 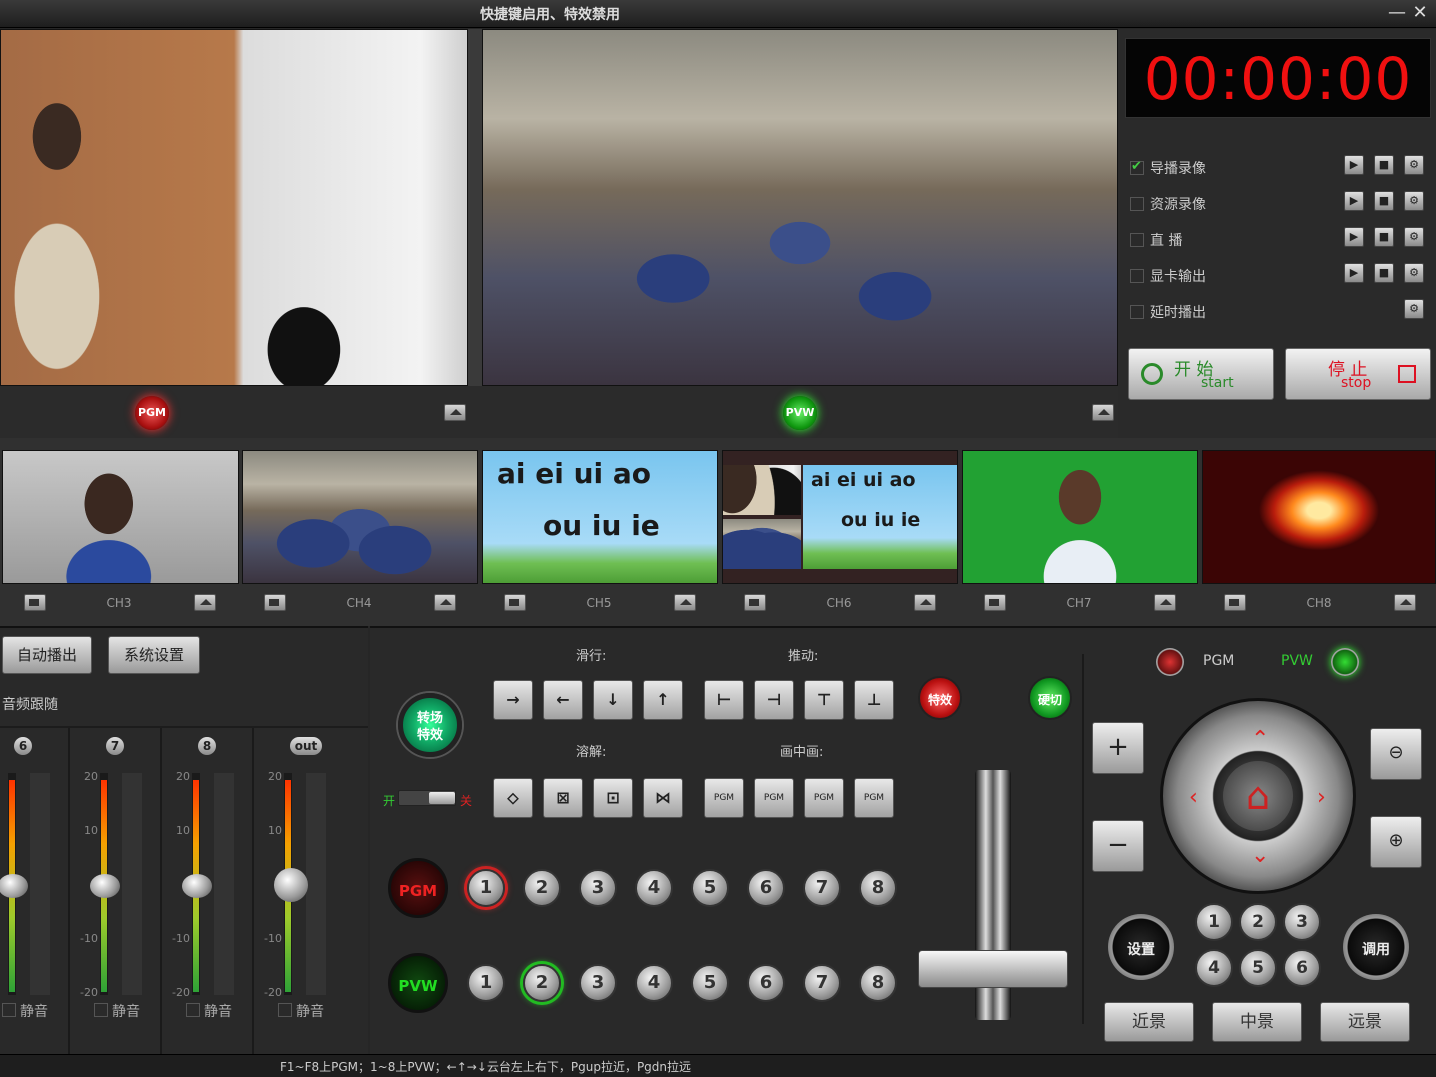 What do you see at coordinates (766, 888) in the screenshot?
I see `pgm-bus-button: 6` at bounding box center [766, 888].